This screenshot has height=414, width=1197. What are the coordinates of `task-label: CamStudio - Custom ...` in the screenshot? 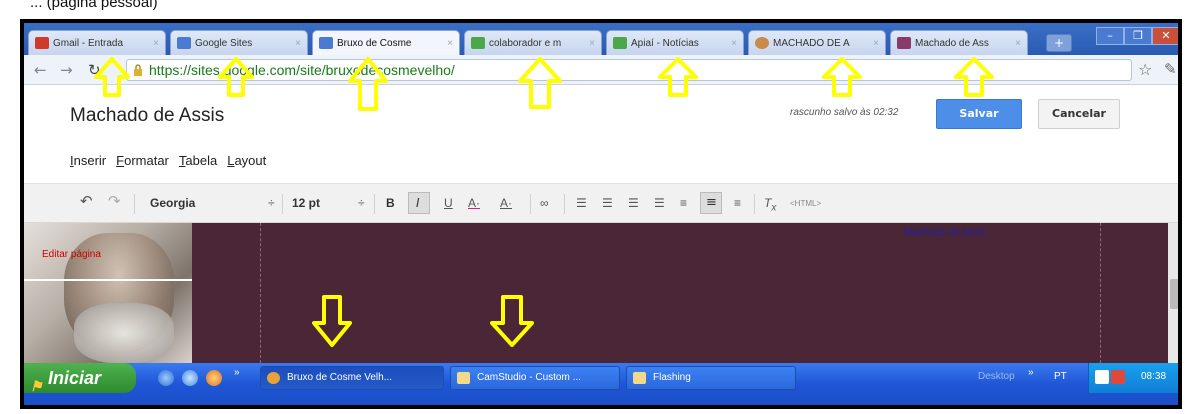 It's located at (529, 377).